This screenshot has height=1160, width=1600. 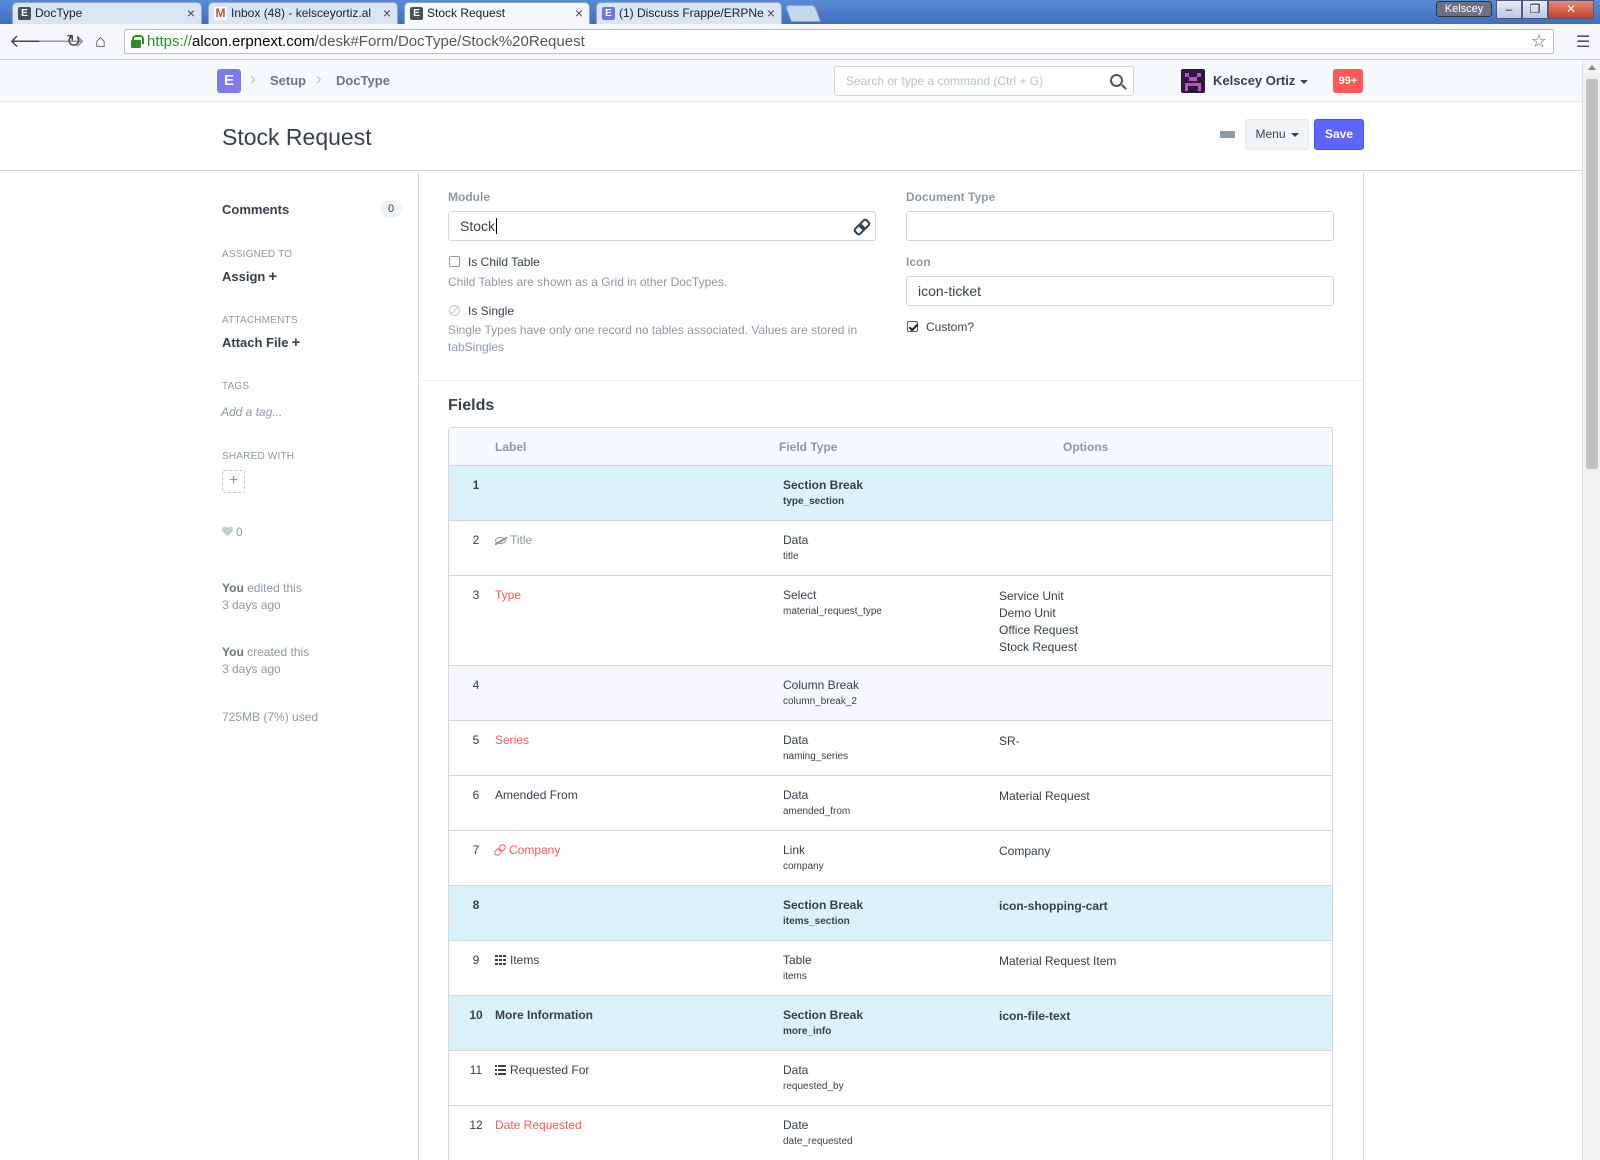 I want to click on is-single-checkbox, so click(x=454, y=310).